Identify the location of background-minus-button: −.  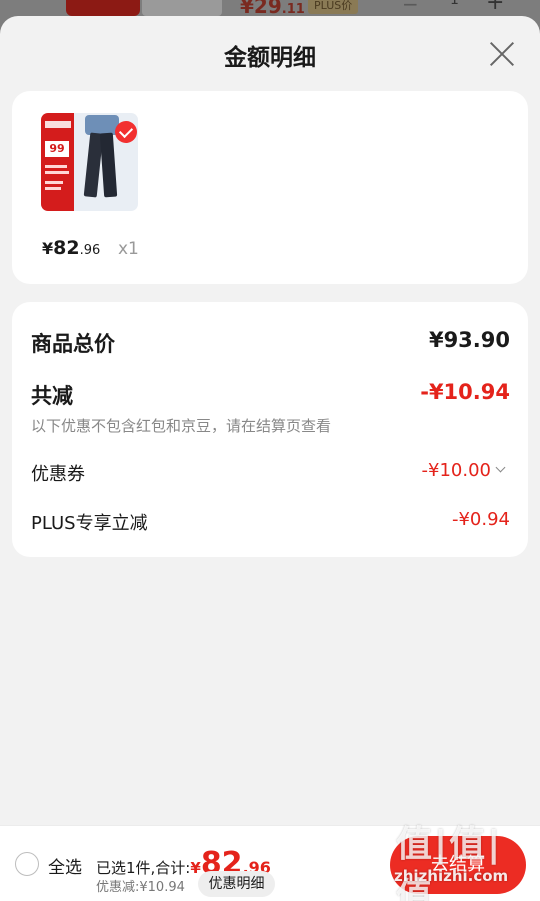
(410, 8).